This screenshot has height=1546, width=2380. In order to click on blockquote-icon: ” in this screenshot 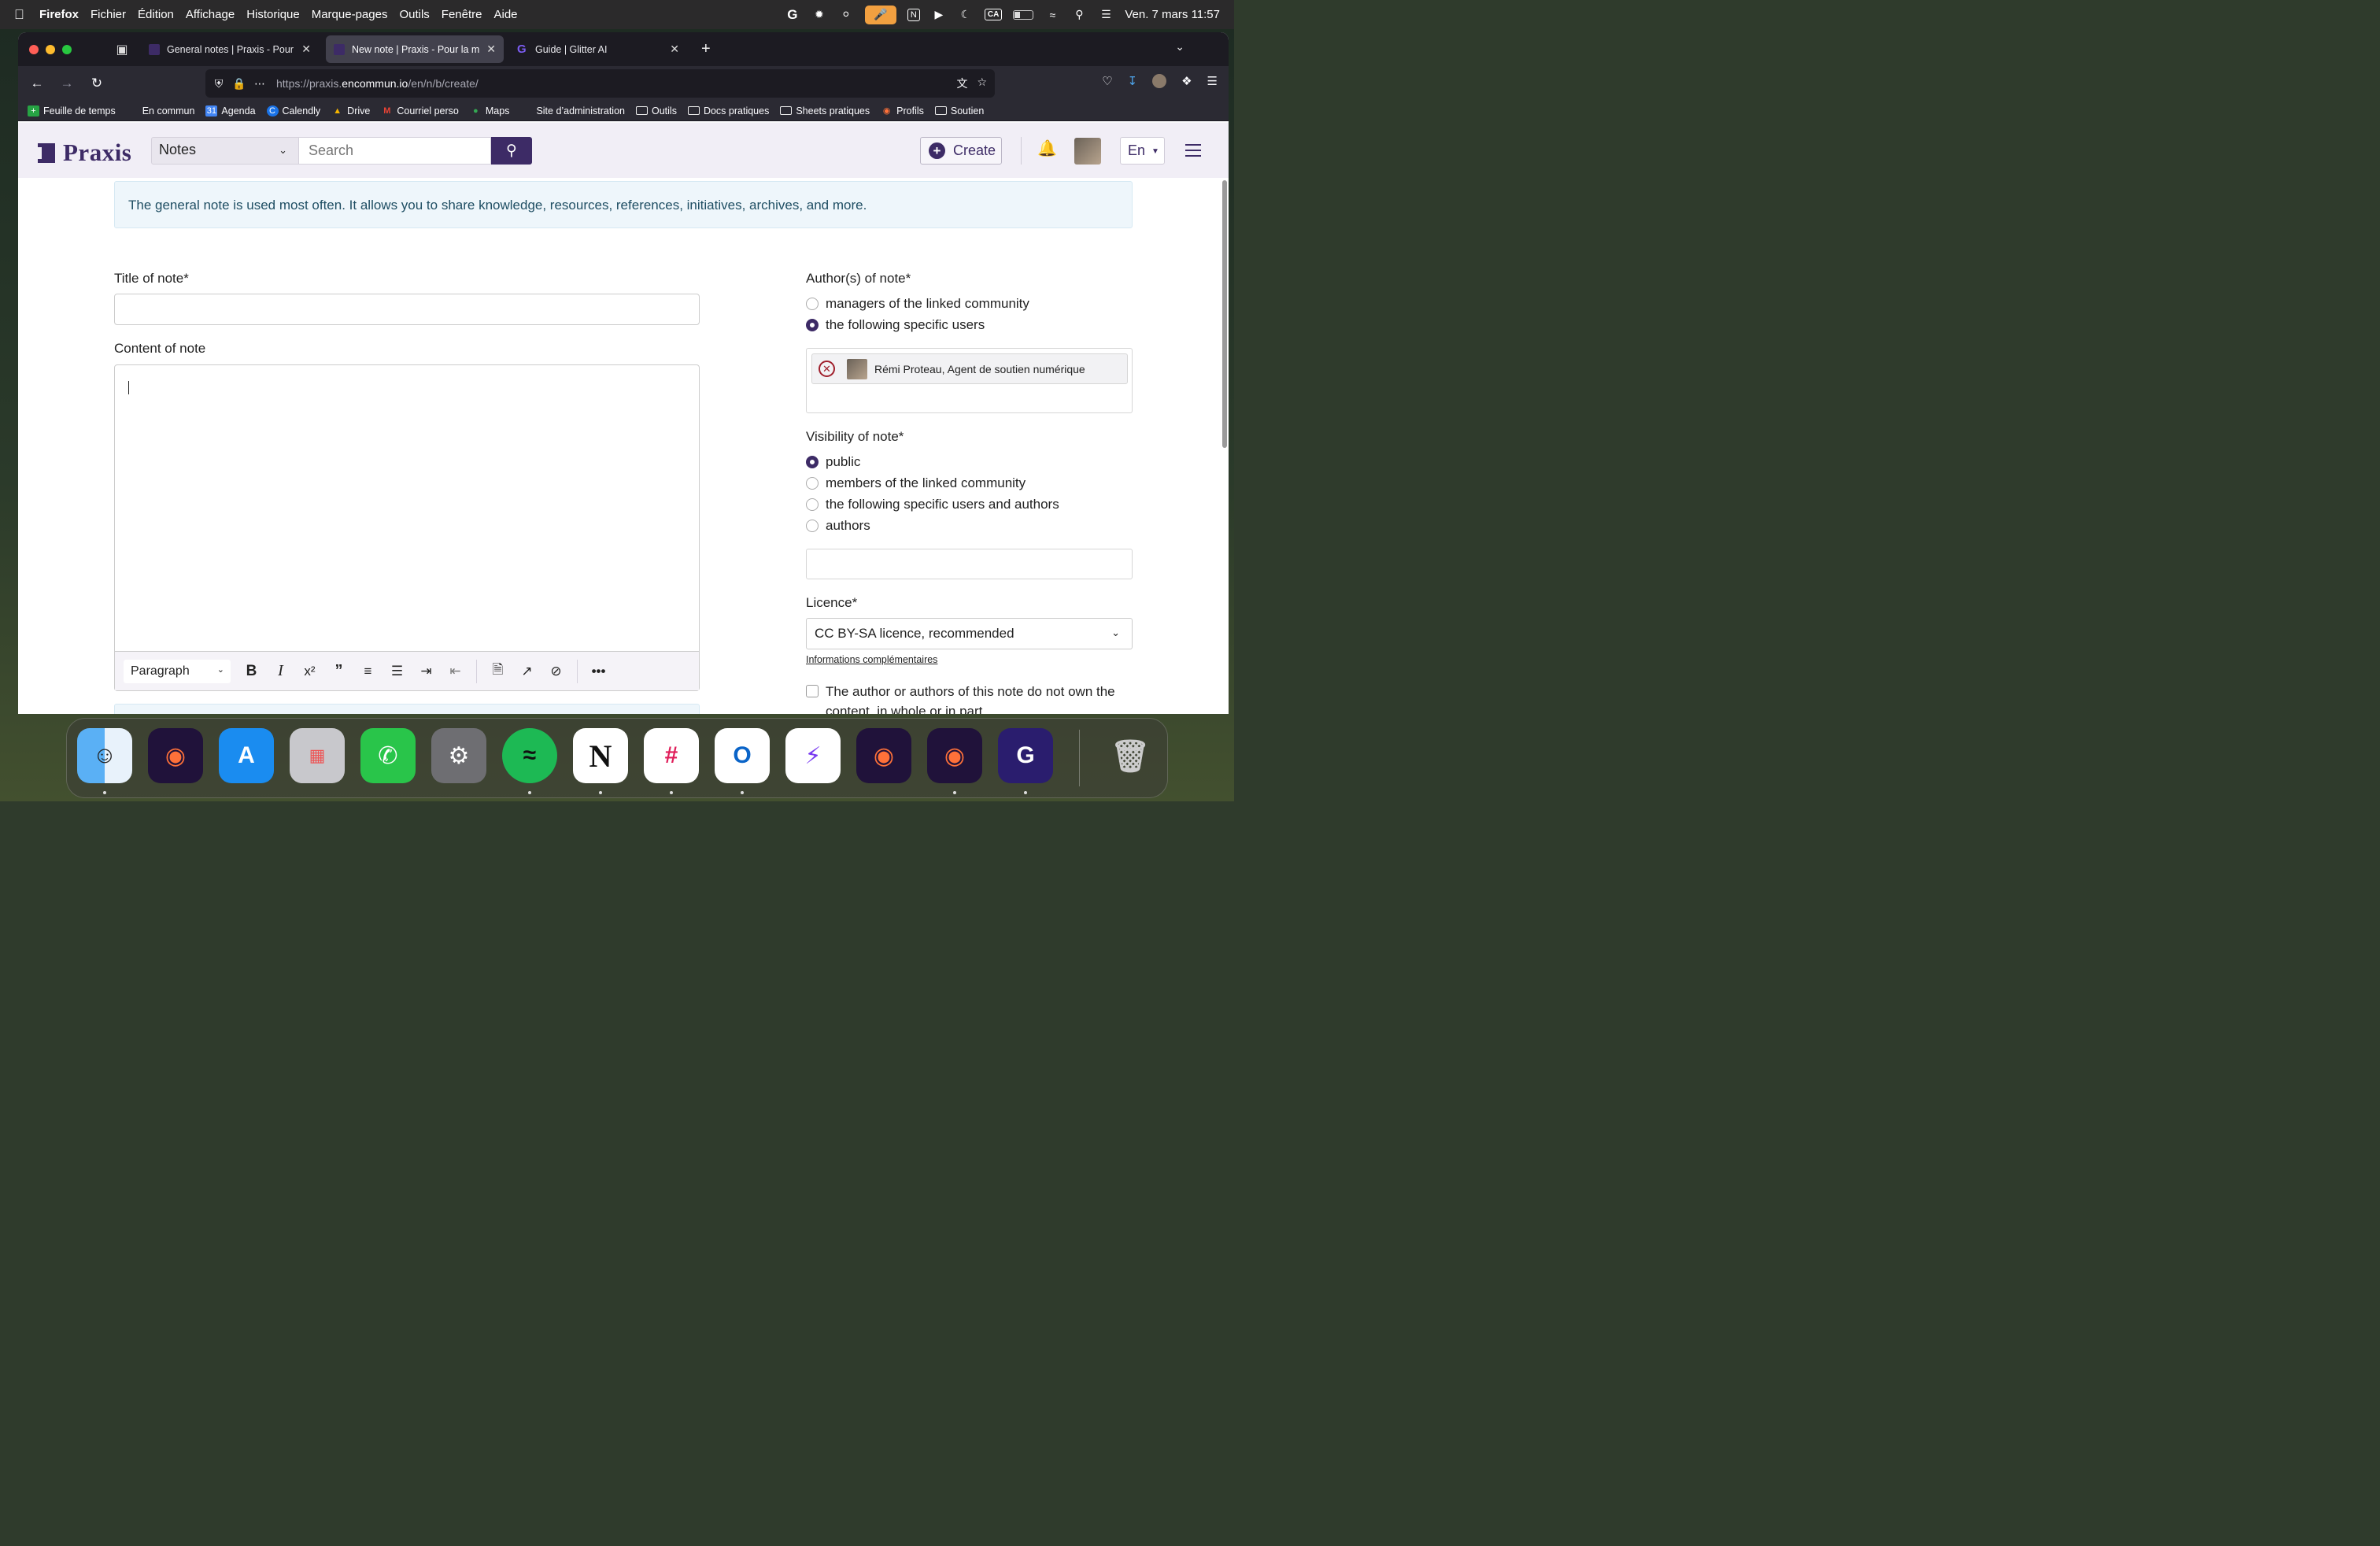, I will do `click(338, 671)`.